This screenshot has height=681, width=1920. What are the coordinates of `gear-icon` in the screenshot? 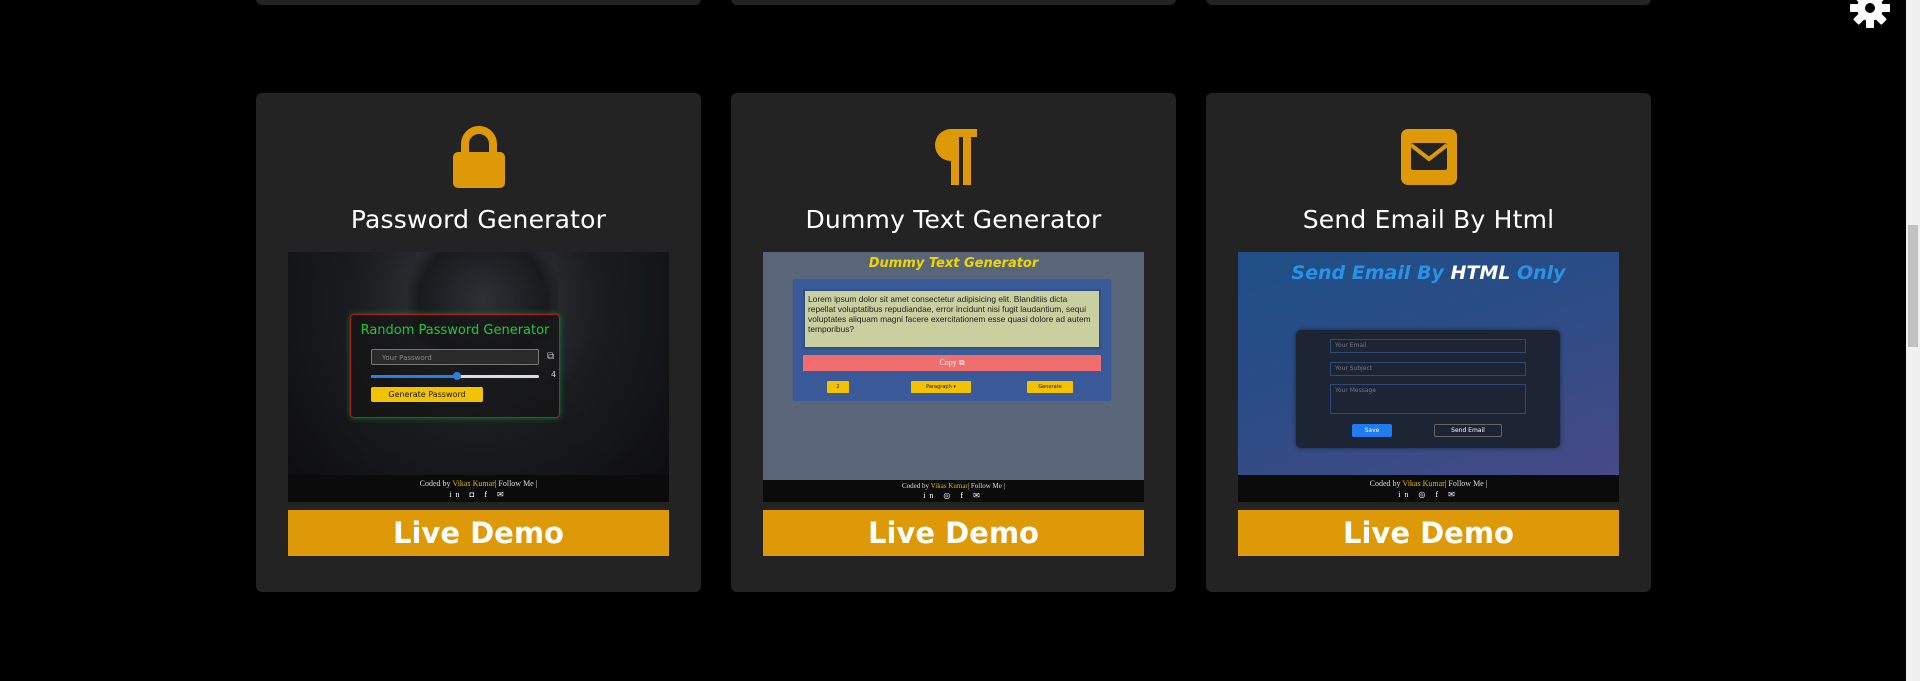 It's located at (1870, 15).